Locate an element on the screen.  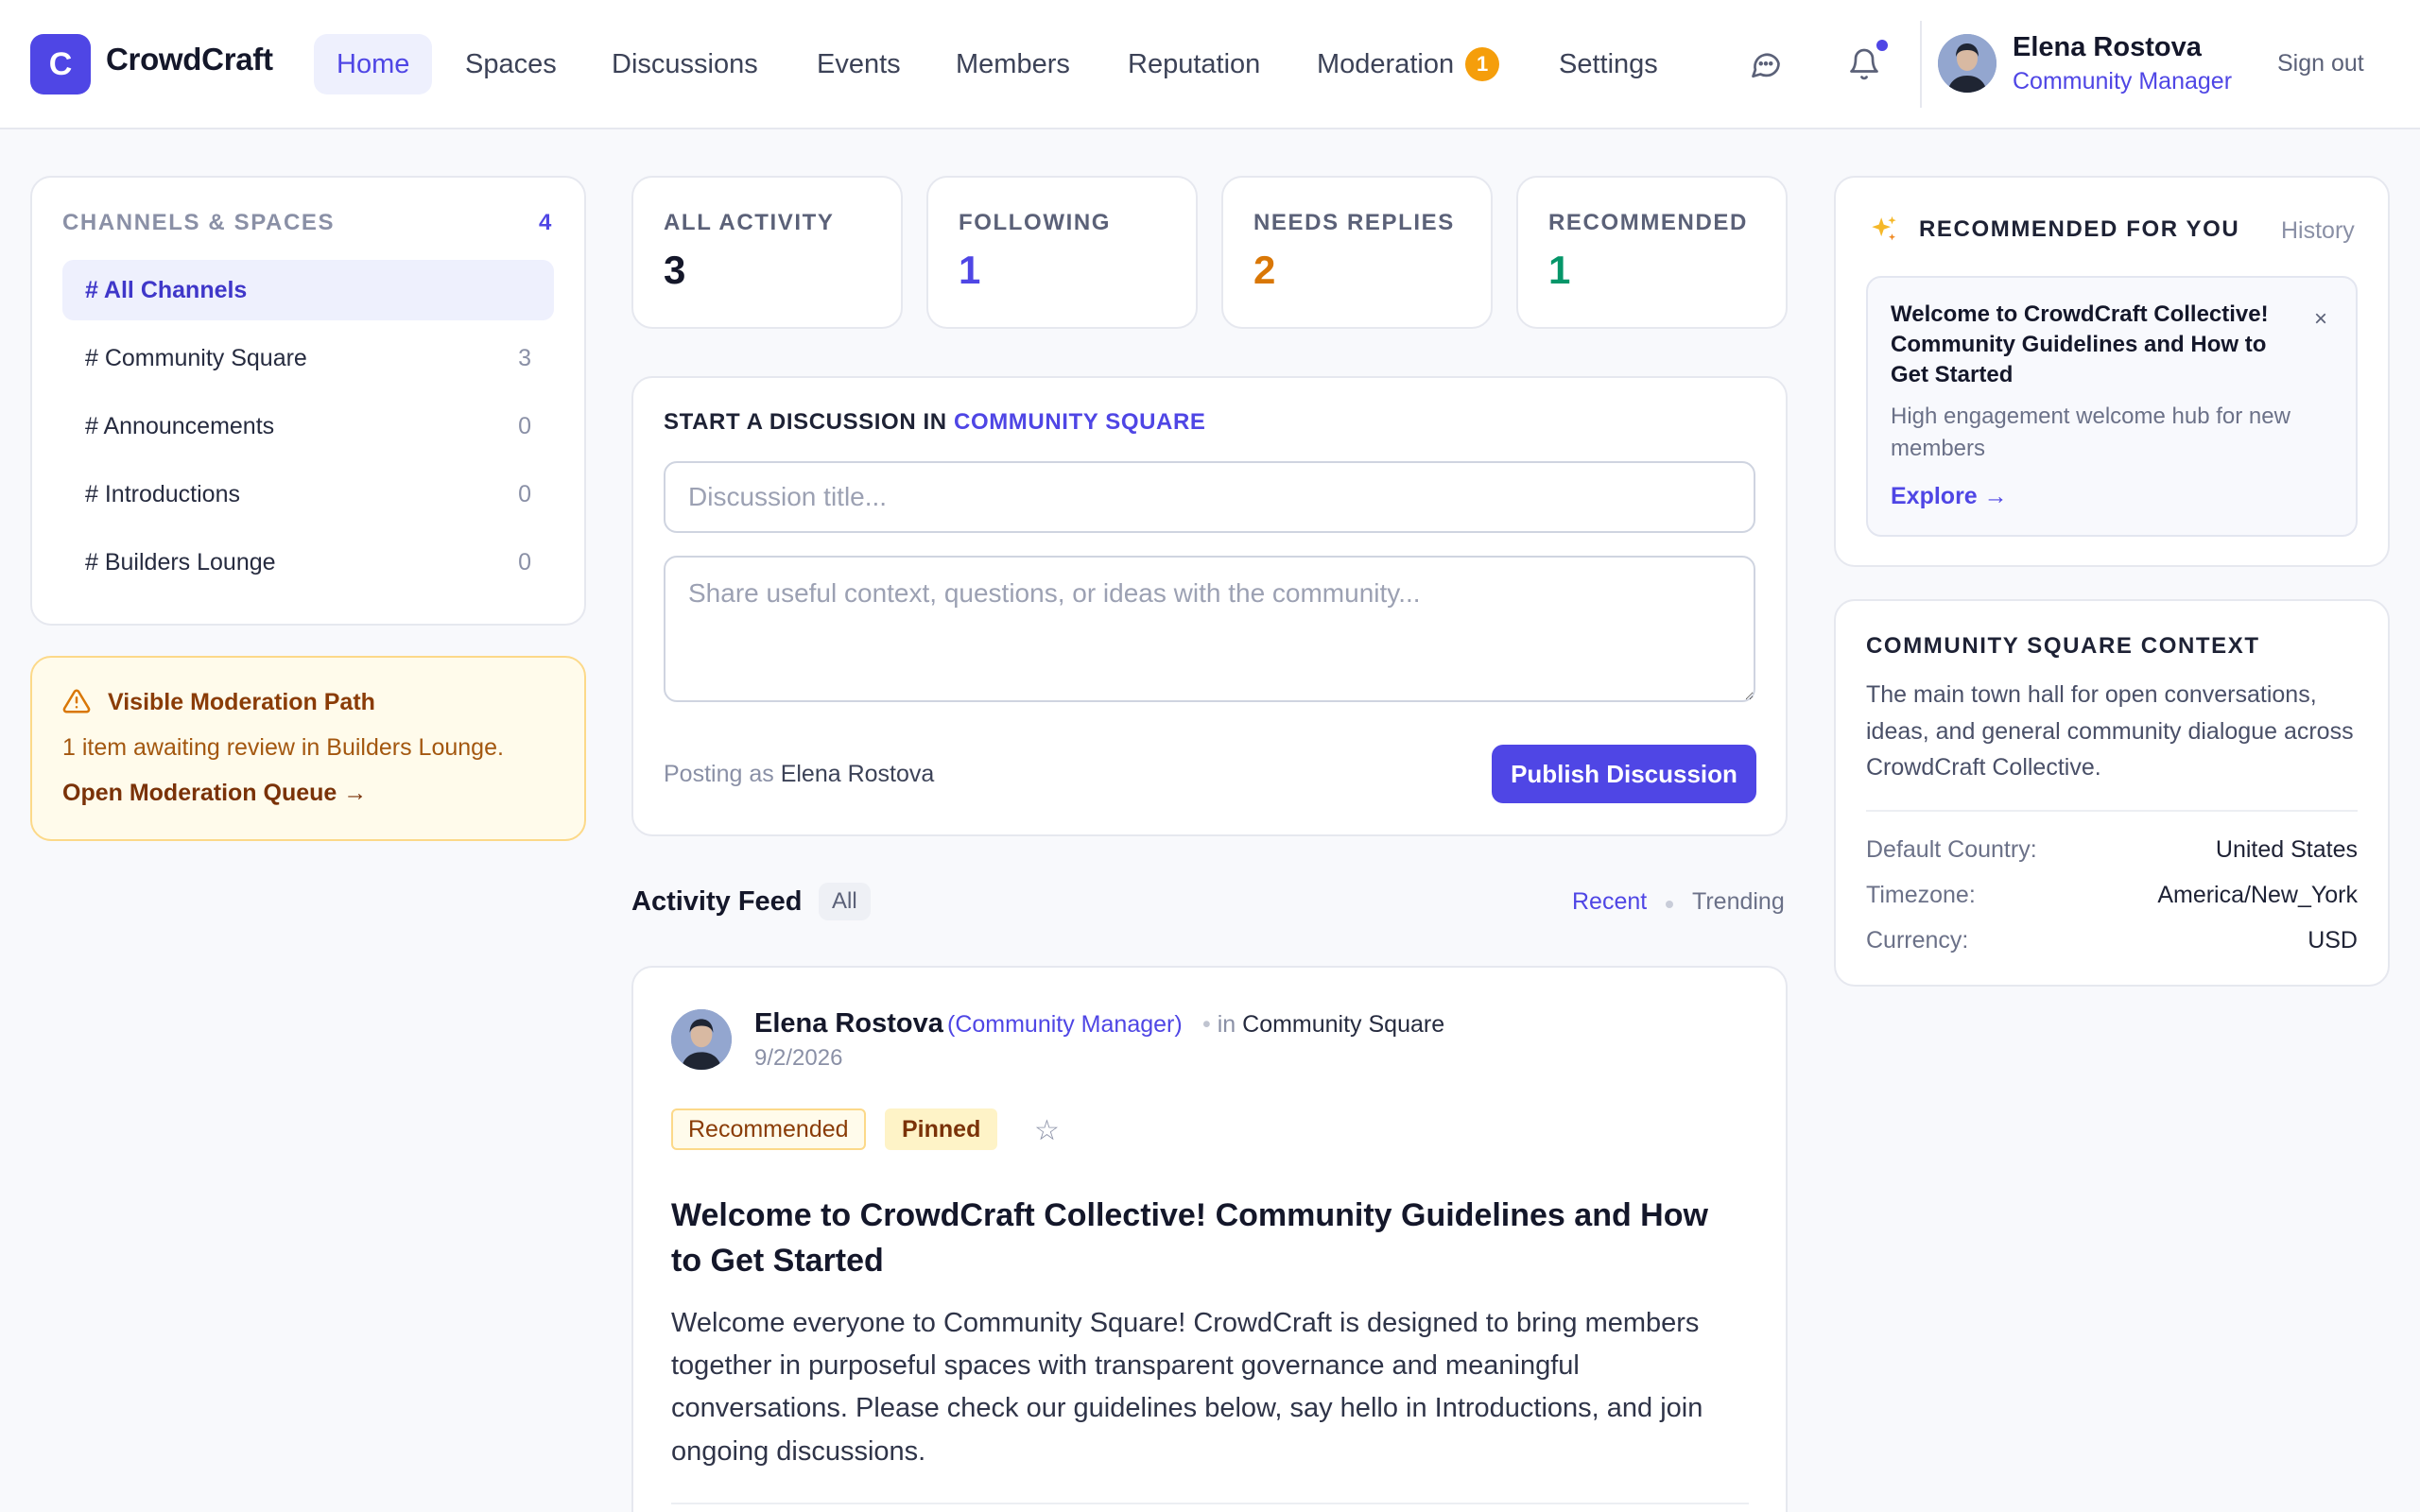
context-key: Currency: is located at coordinates (1917, 940).